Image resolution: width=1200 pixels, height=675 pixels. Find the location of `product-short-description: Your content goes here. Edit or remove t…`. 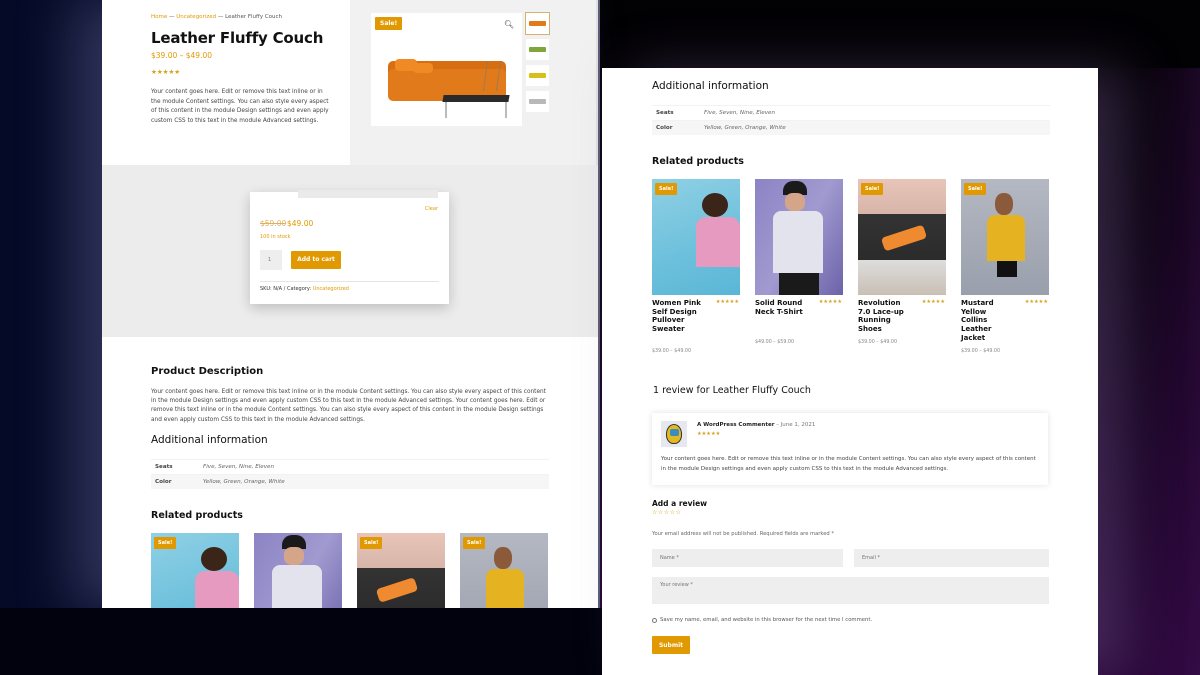

product-short-description: Your content goes here. Edit or remove t… is located at coordinates (240, 106).